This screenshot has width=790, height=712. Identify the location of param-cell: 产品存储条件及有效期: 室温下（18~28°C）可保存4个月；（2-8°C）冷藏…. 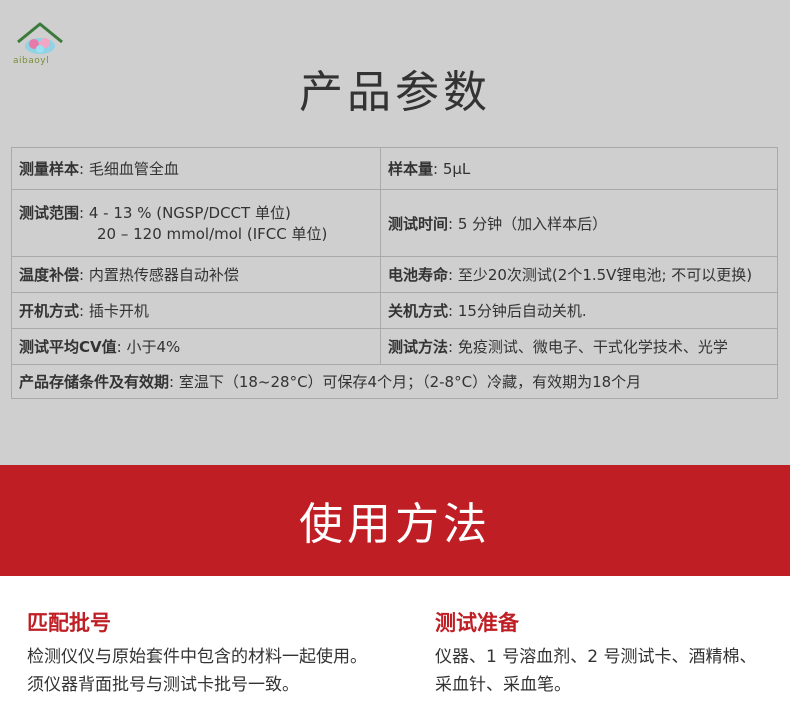
(394, 381).